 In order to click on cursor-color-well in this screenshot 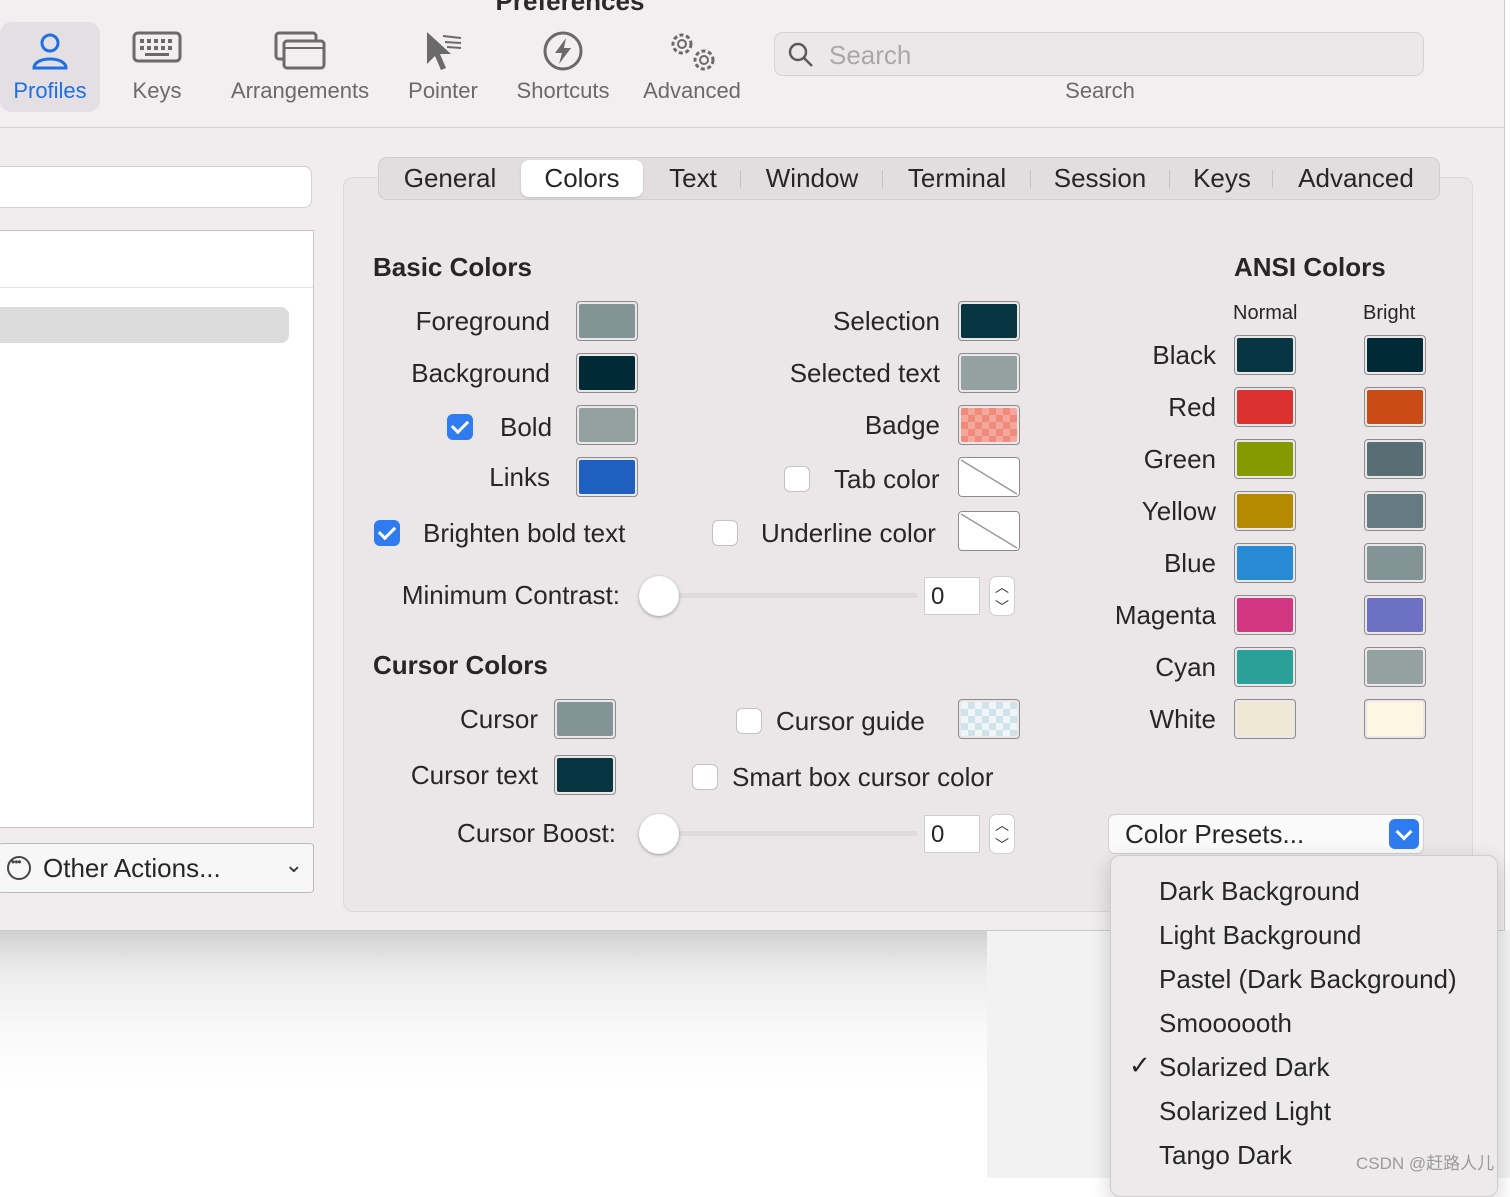, I will do `click(585, 719)`.